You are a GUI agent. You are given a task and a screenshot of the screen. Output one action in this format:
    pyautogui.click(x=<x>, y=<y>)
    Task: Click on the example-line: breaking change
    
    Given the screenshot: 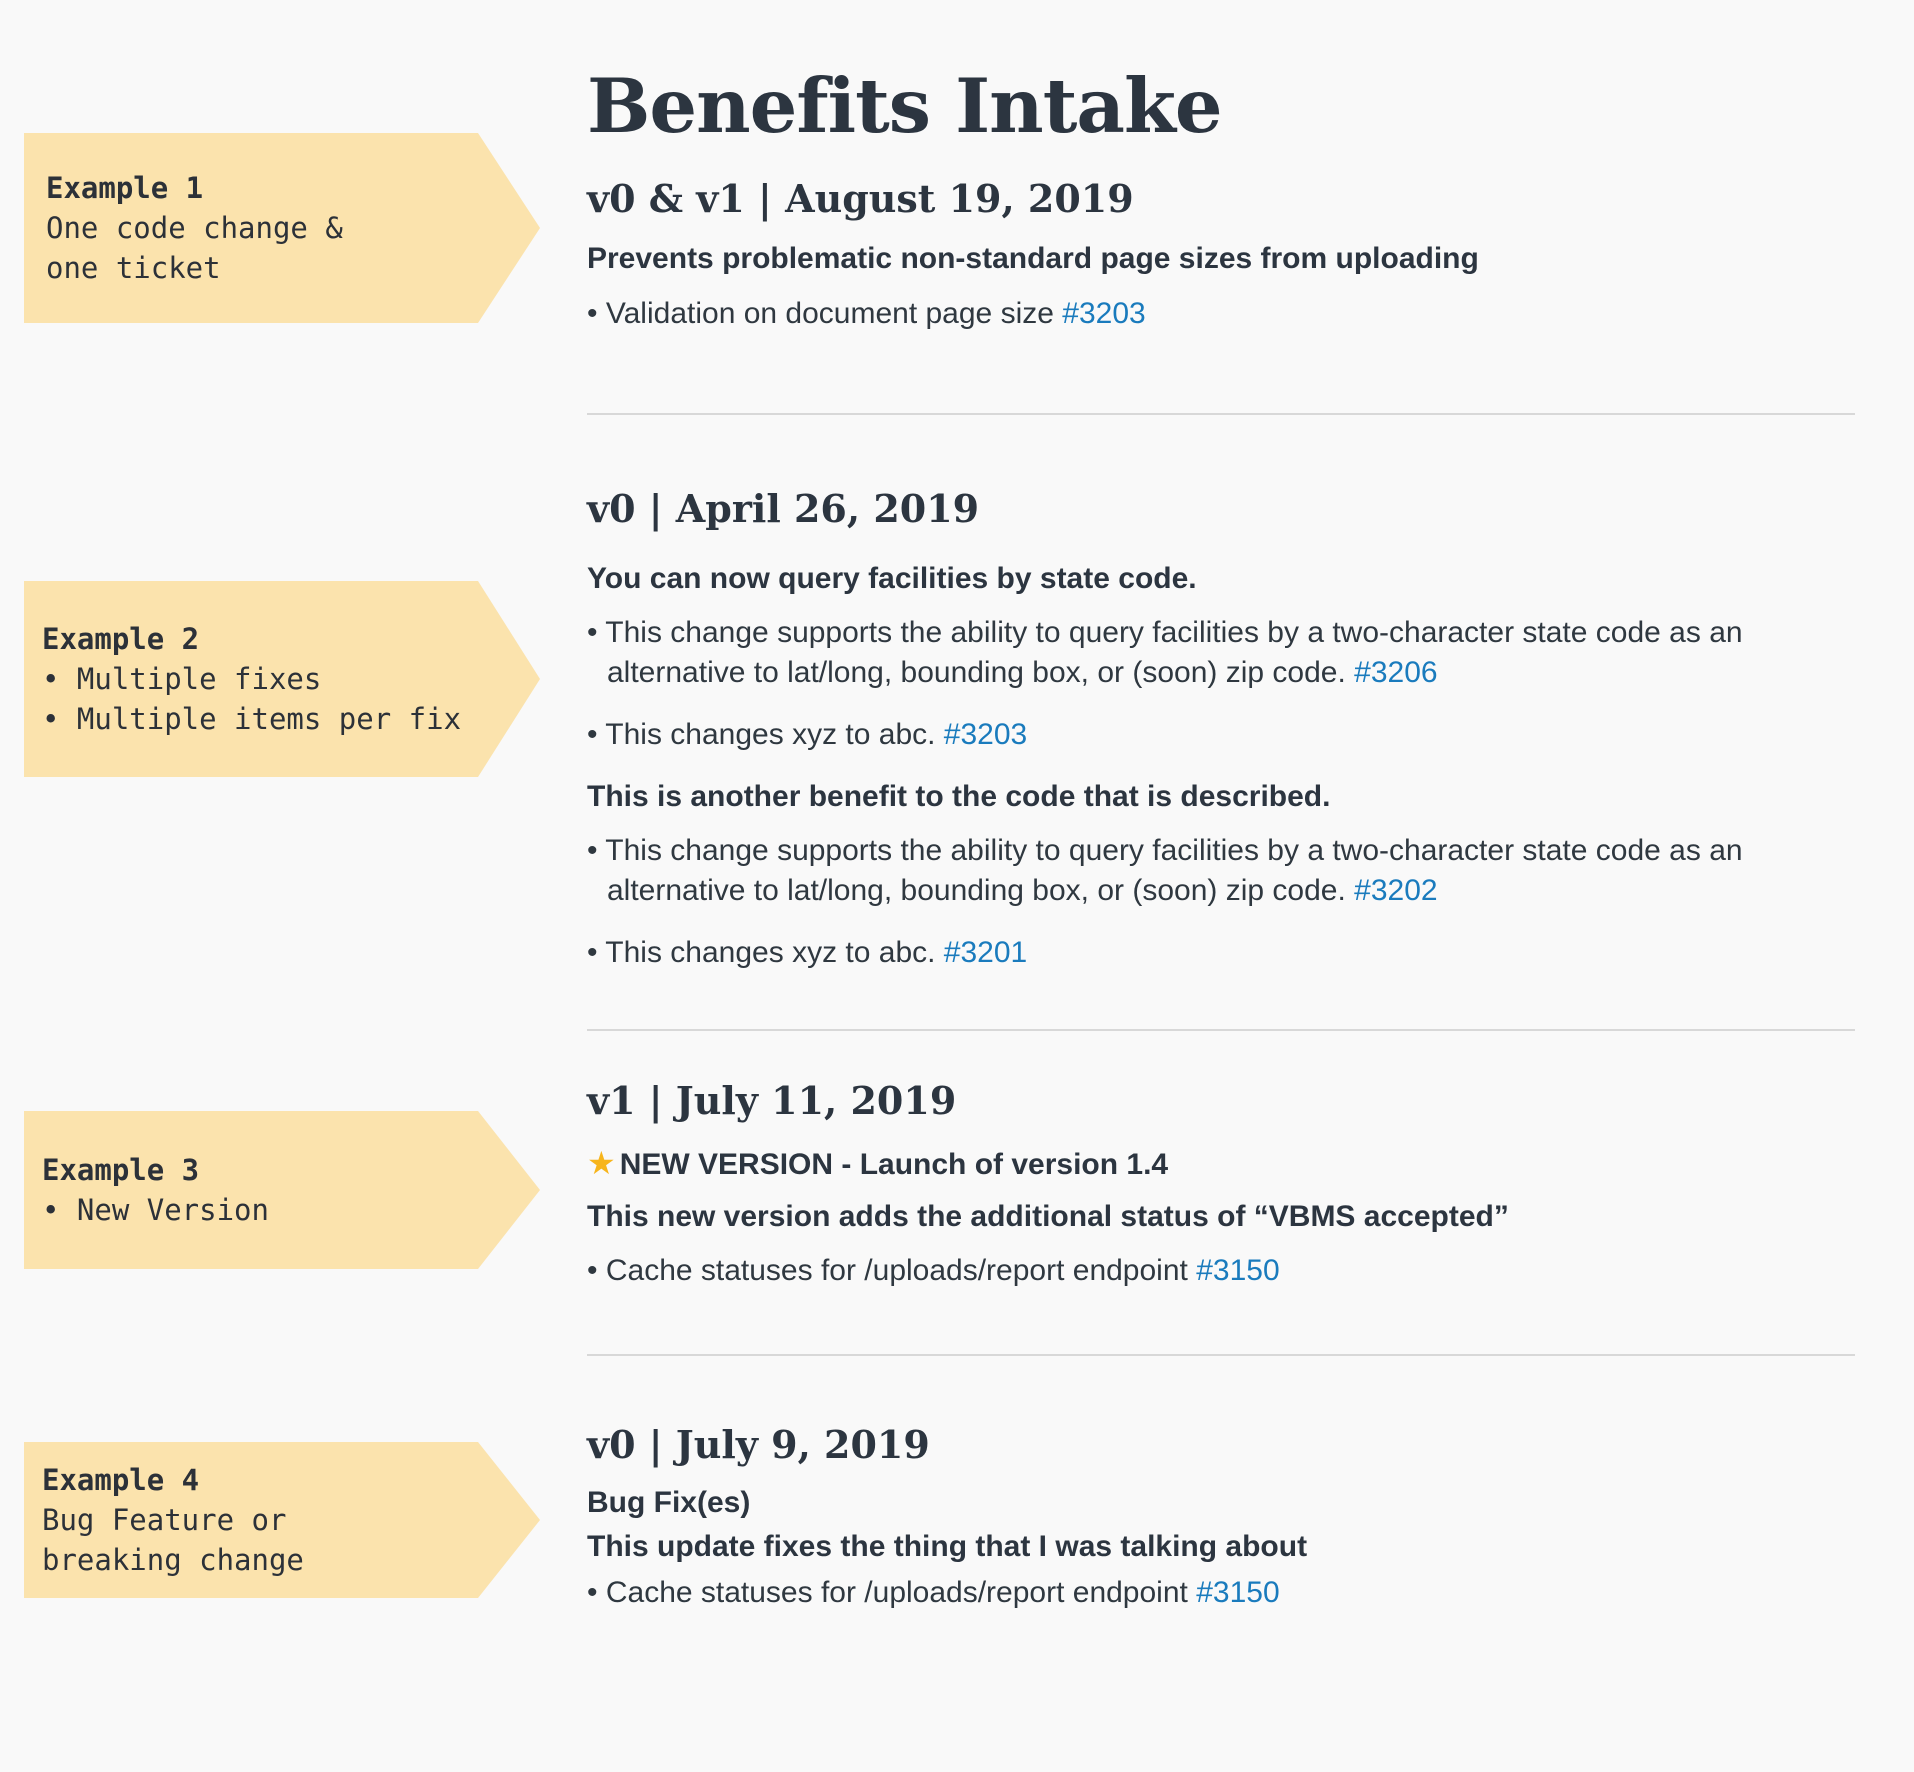 What is the action you would take?
    pyautogui.click(x=173, y=1560)
    